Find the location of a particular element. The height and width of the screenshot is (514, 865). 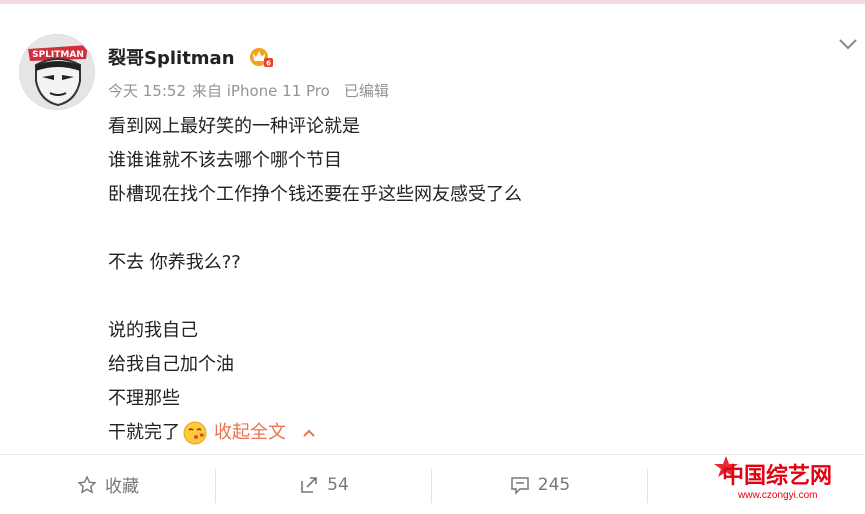

share-icon is located at coordinates (309, 484).